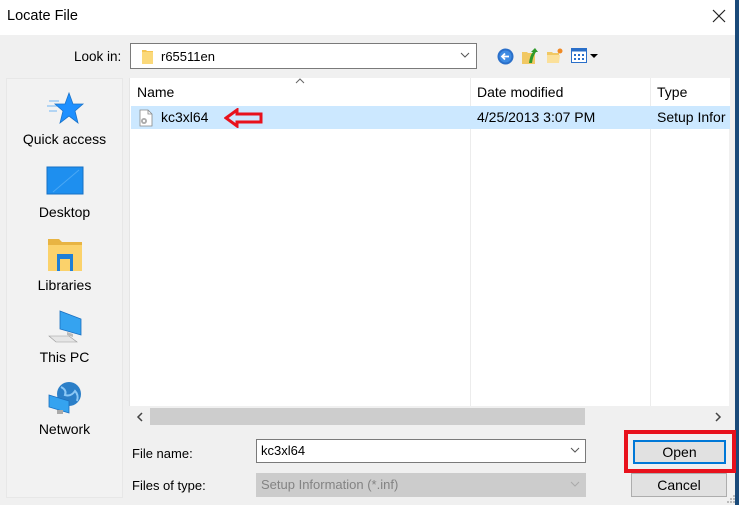  What do you see at coordinates (300, 81) in the screenshot?
I see `sort-ascending-icon` at bounding box center [300, 81].